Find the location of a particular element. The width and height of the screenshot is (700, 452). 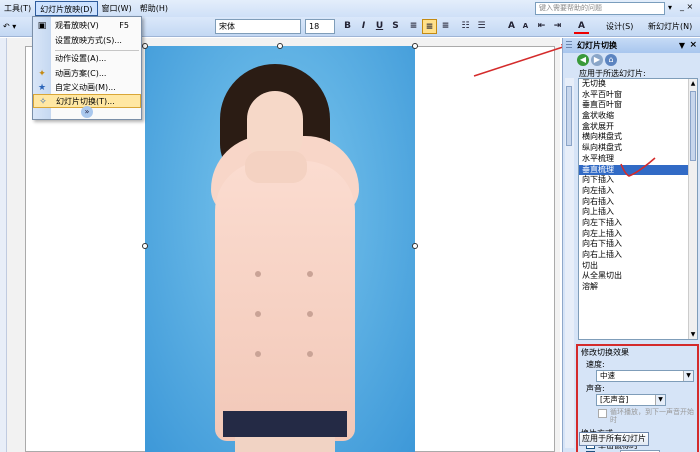

list-scrollbar: ▲ ▼ is located at coordinates (692, 209).